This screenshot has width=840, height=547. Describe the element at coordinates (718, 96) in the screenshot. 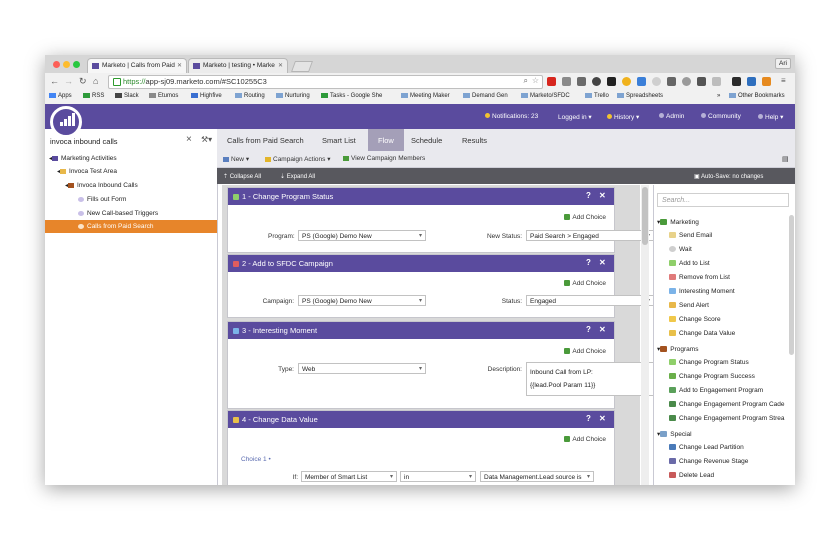

I see `bookmarks-overflow: »` at that location.